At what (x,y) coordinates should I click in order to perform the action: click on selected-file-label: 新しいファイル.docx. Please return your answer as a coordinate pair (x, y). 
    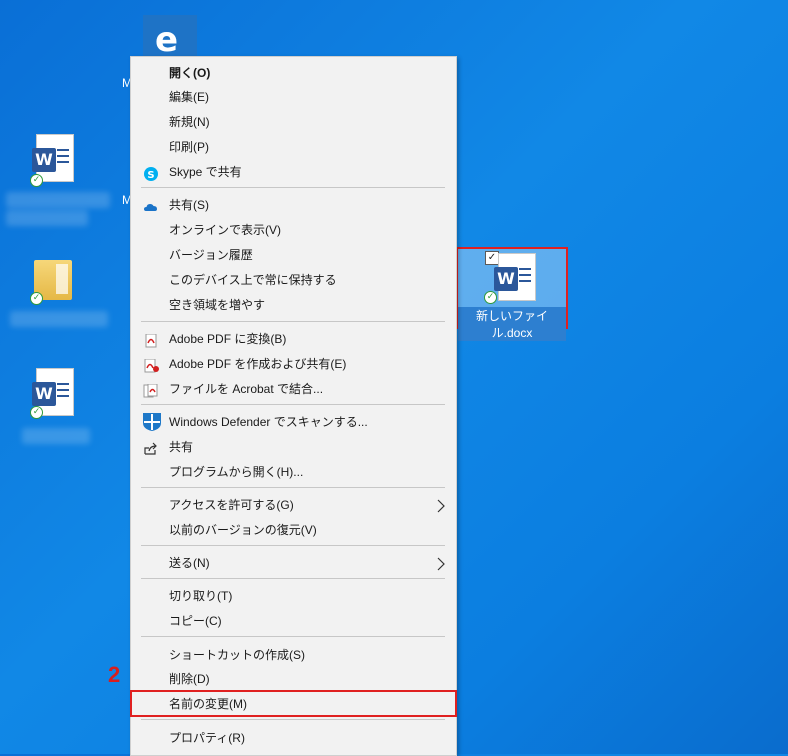
    Looking at the image, I should click on (512, 324).